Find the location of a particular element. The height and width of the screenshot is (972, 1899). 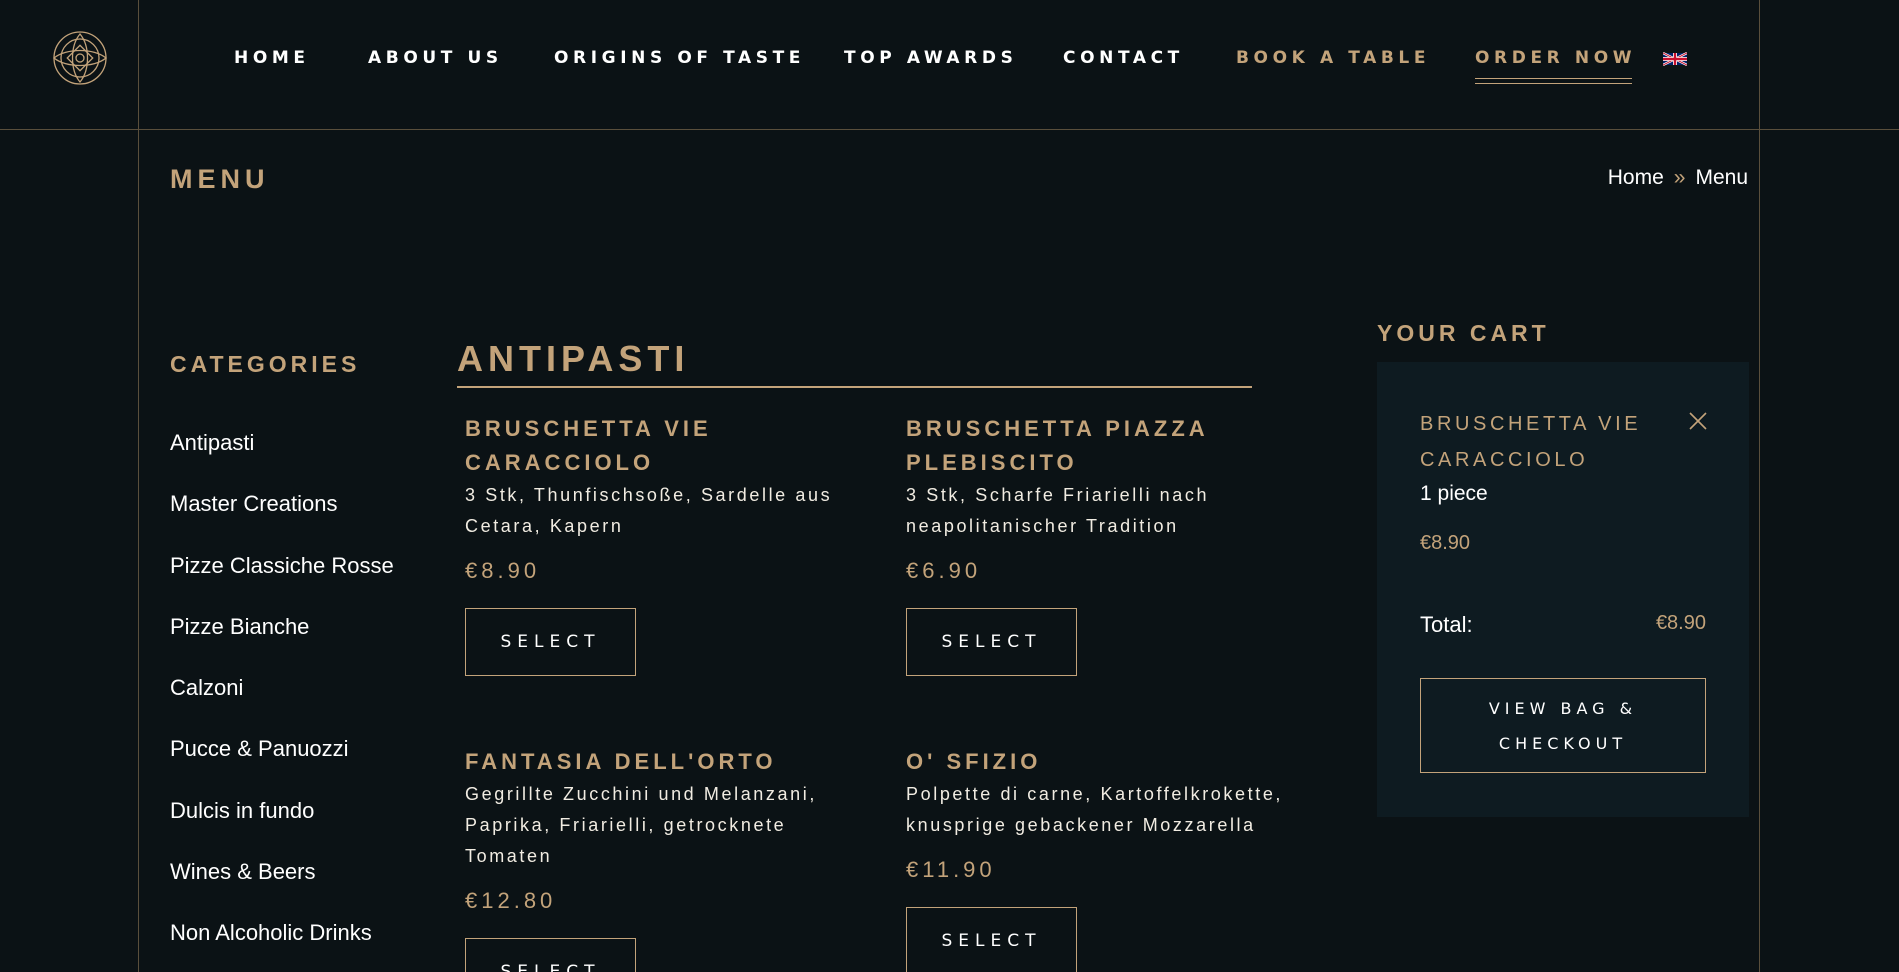

product-price: €8.90 is located at coordinates (503, 570).